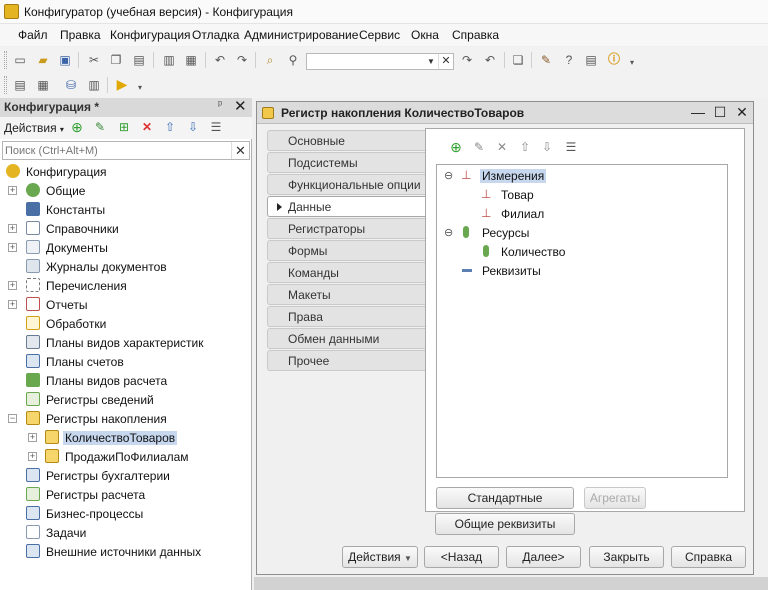 This screenshot has height=590, width=768. Describe the element at coordinates (125, 437) in the screenshot. I see `tree-item-kolichestvo-tovarov: + КоличествоТоваров` at that location.